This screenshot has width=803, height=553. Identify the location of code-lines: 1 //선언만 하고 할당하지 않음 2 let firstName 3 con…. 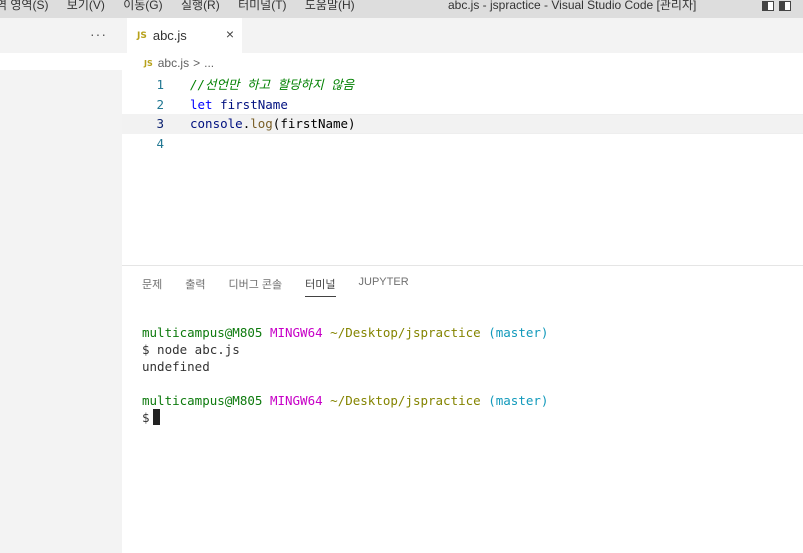
(462, 114).